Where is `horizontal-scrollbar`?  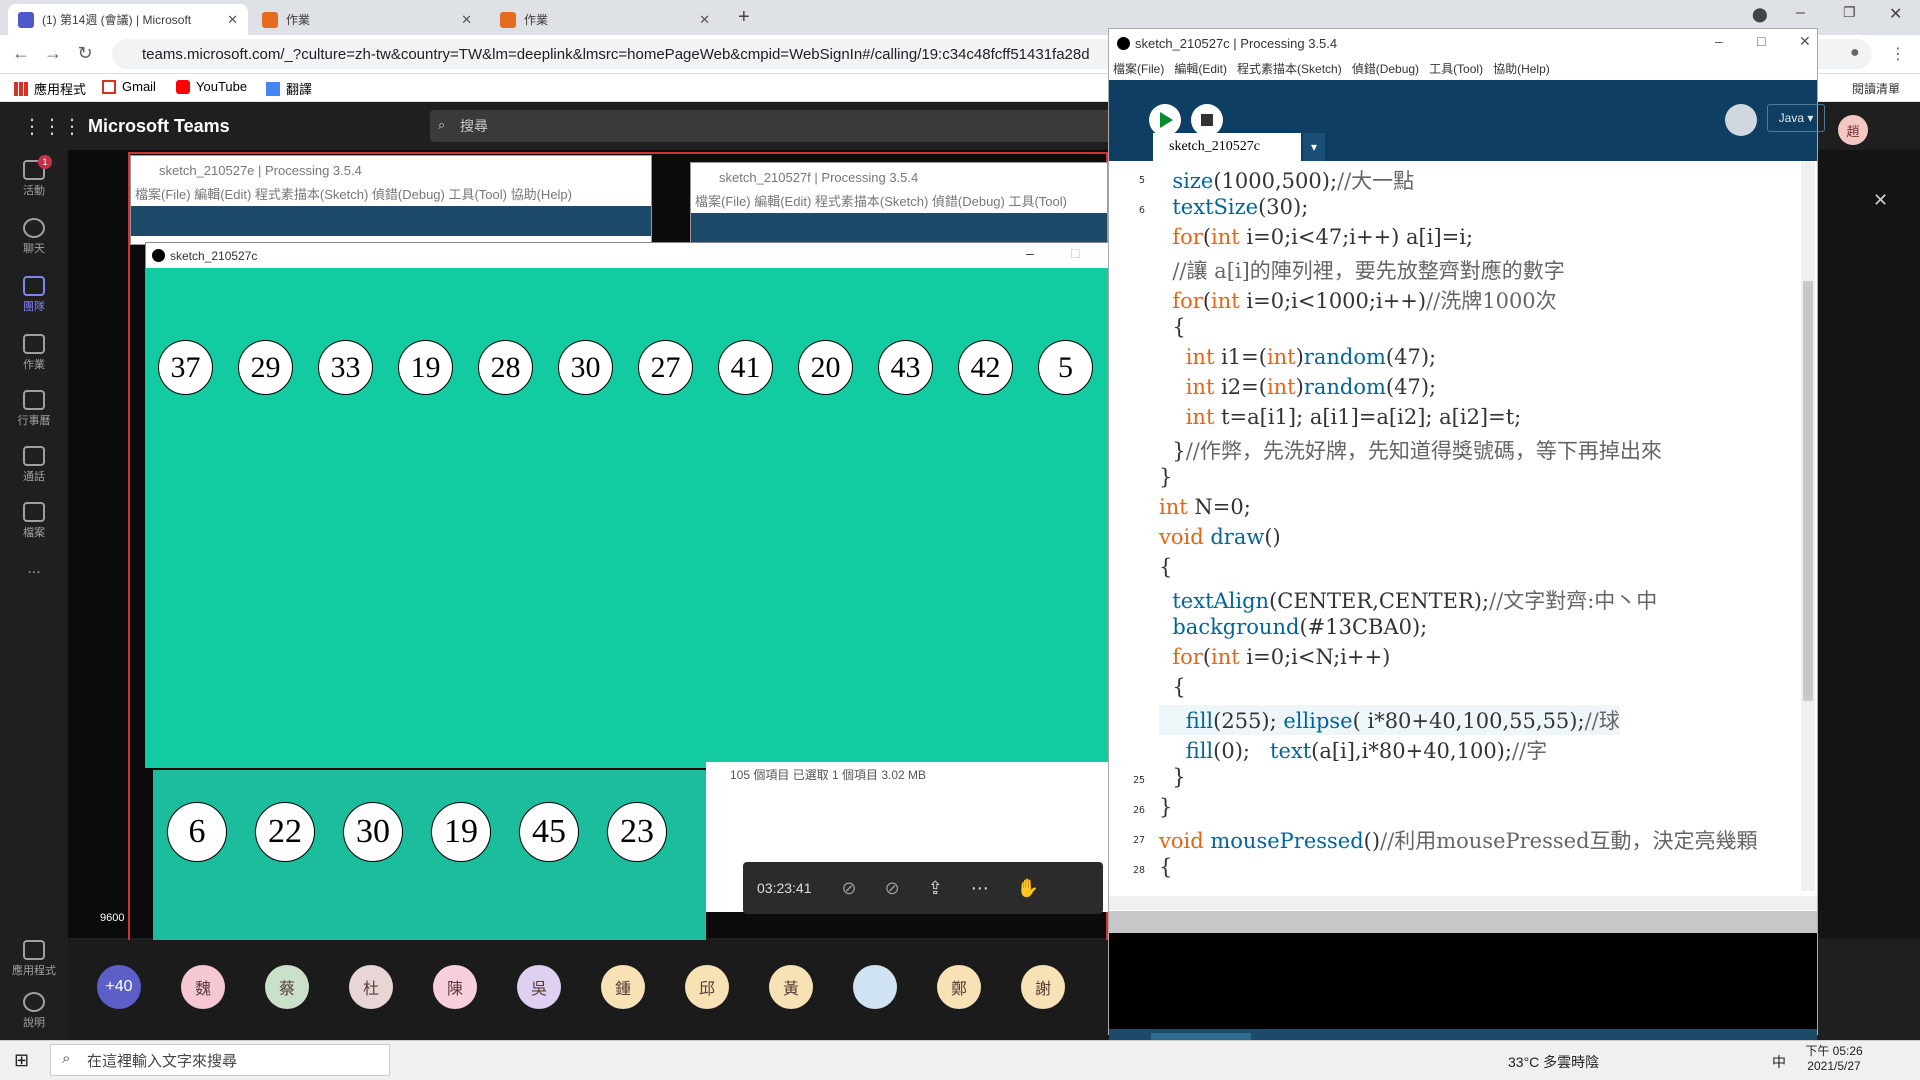
horizontal-scrollbar is located at coordinates (1463, 903).